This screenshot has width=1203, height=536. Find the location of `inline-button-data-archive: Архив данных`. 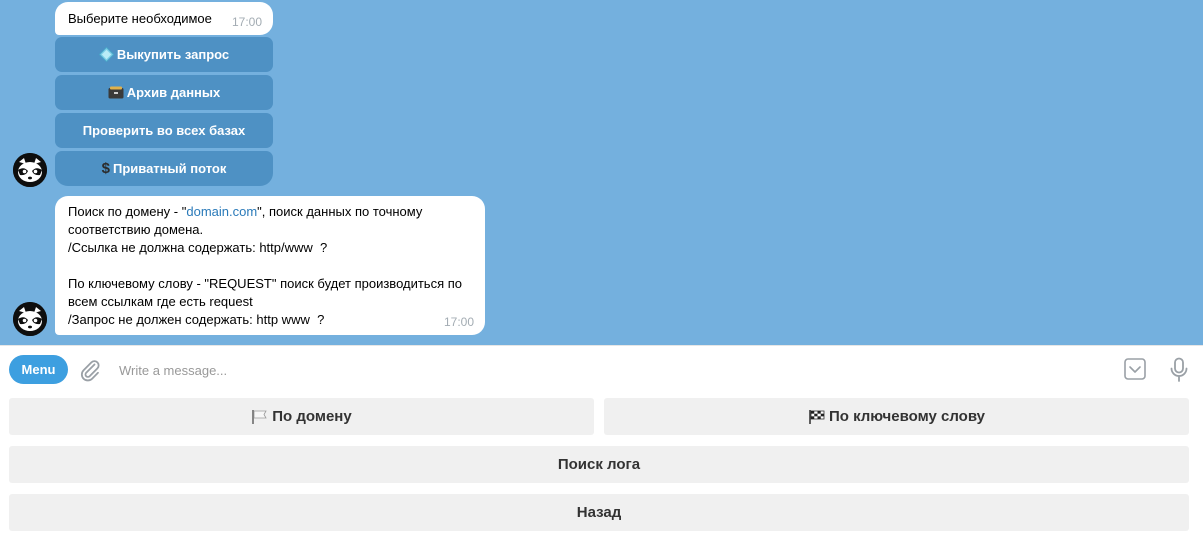

inline-button-data-archive: Архив данных is located at coordinates (164, 92).